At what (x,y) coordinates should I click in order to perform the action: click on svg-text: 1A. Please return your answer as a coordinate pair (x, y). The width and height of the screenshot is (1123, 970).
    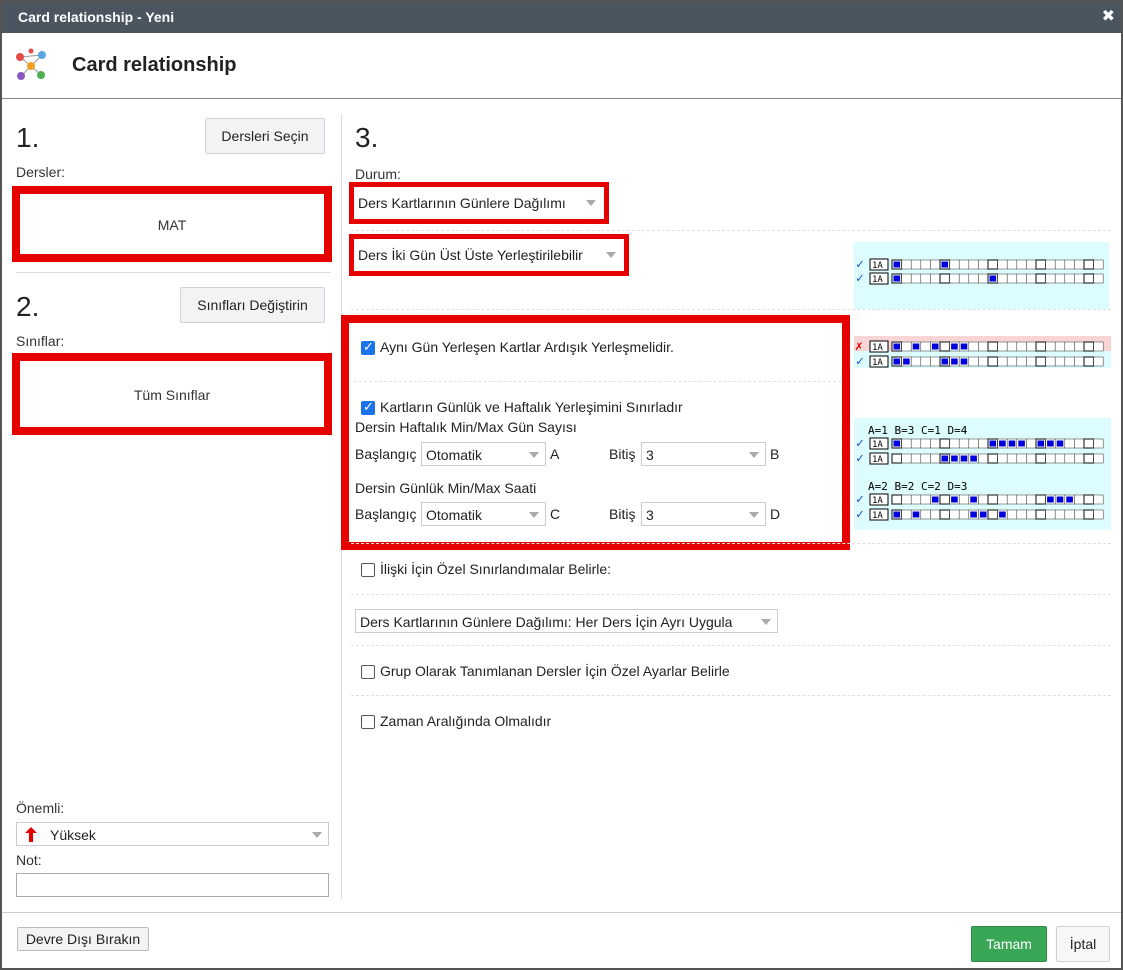
    Looking at the image, I should click on (877, 460).